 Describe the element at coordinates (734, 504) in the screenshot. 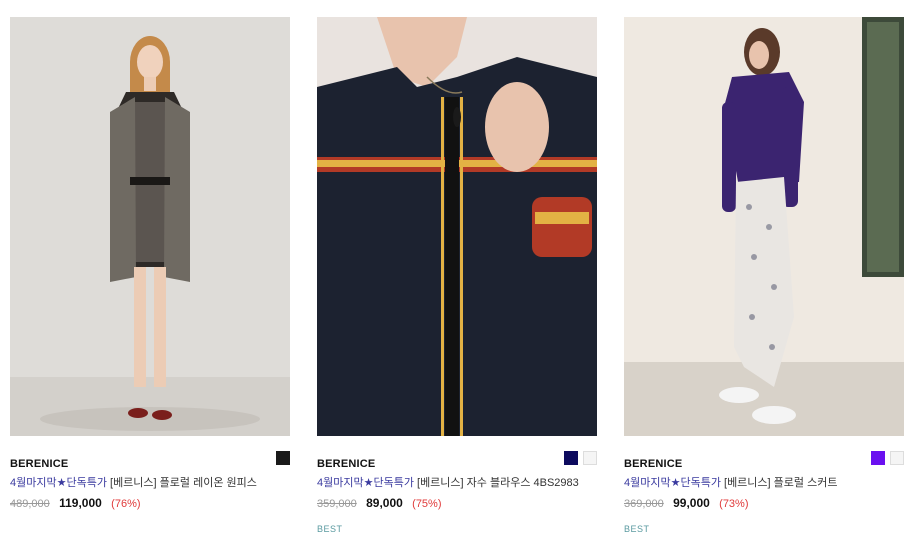

I see `discount-rate: (73%)` at that location.